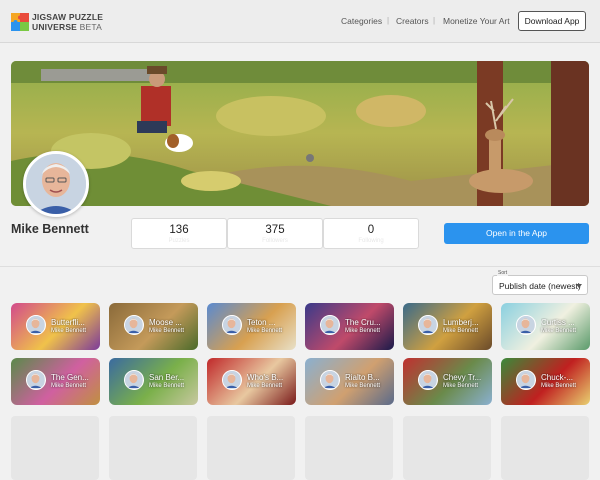 The width and height of the screenshot is (600, 480). Describe the element at coordinates (55, 27) in the screenshot. I see `brand-line-2: UNIVERSE` at that location.